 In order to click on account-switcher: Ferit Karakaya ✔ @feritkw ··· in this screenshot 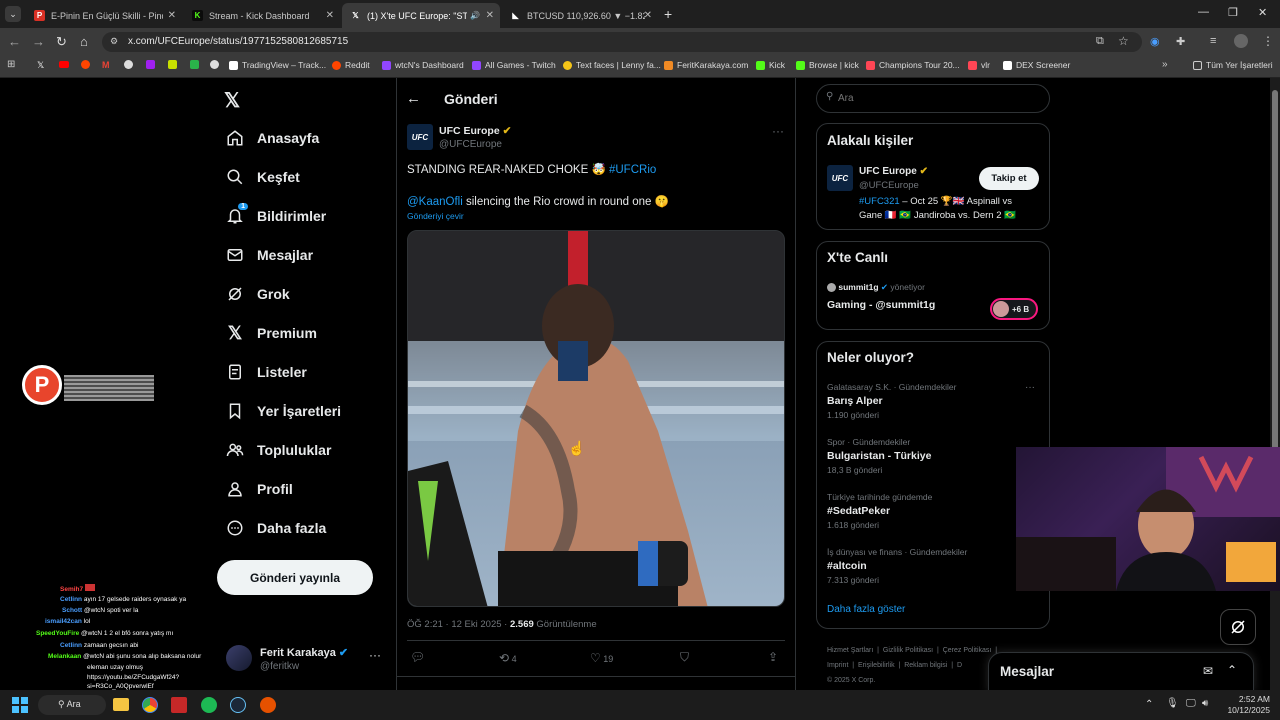, I will do `click(307, 660)`.